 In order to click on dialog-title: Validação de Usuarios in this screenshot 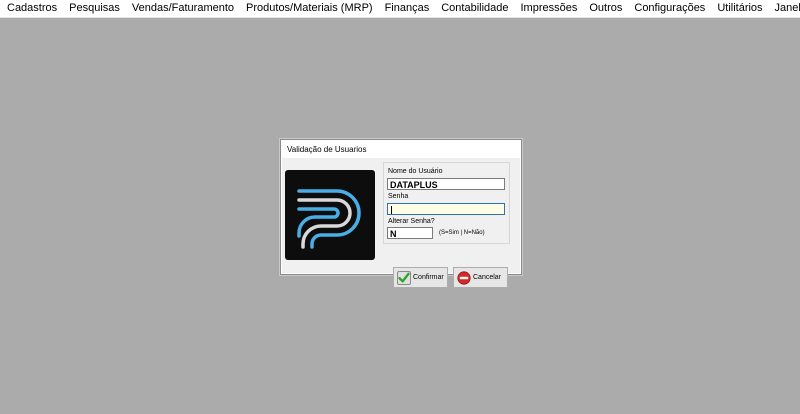, I will do `click(327, 149)`.